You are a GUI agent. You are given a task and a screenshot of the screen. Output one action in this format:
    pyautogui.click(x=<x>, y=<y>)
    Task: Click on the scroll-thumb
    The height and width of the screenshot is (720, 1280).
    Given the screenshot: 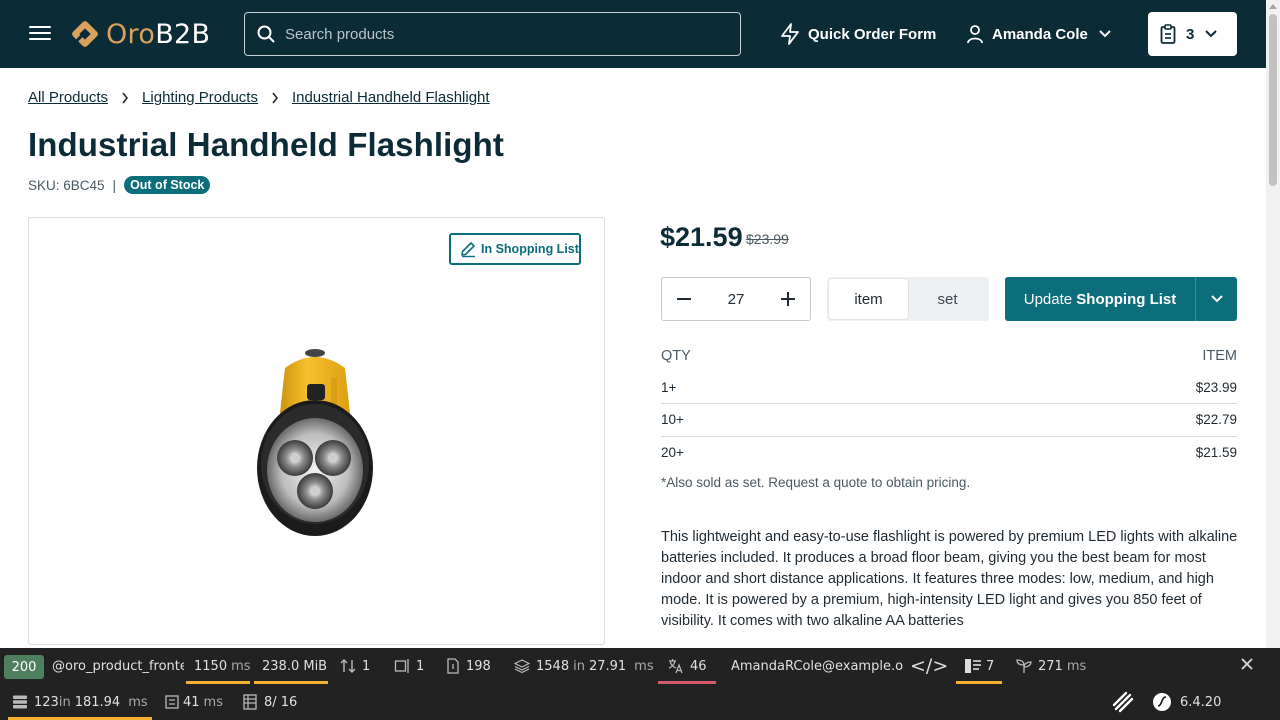 What is the action you would take?
    pyautogui.click(x=1273, y=100)
    